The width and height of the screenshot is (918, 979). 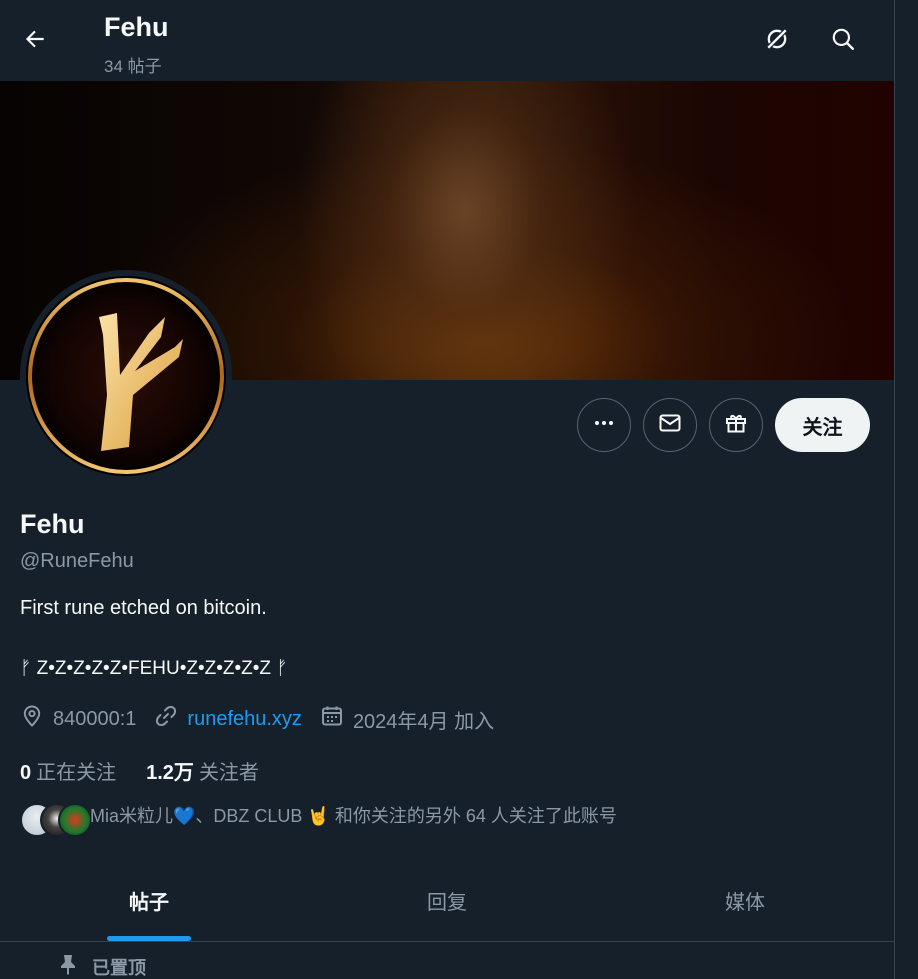 I want to click on profile-name: Fehu, so click(x=52, y=524).